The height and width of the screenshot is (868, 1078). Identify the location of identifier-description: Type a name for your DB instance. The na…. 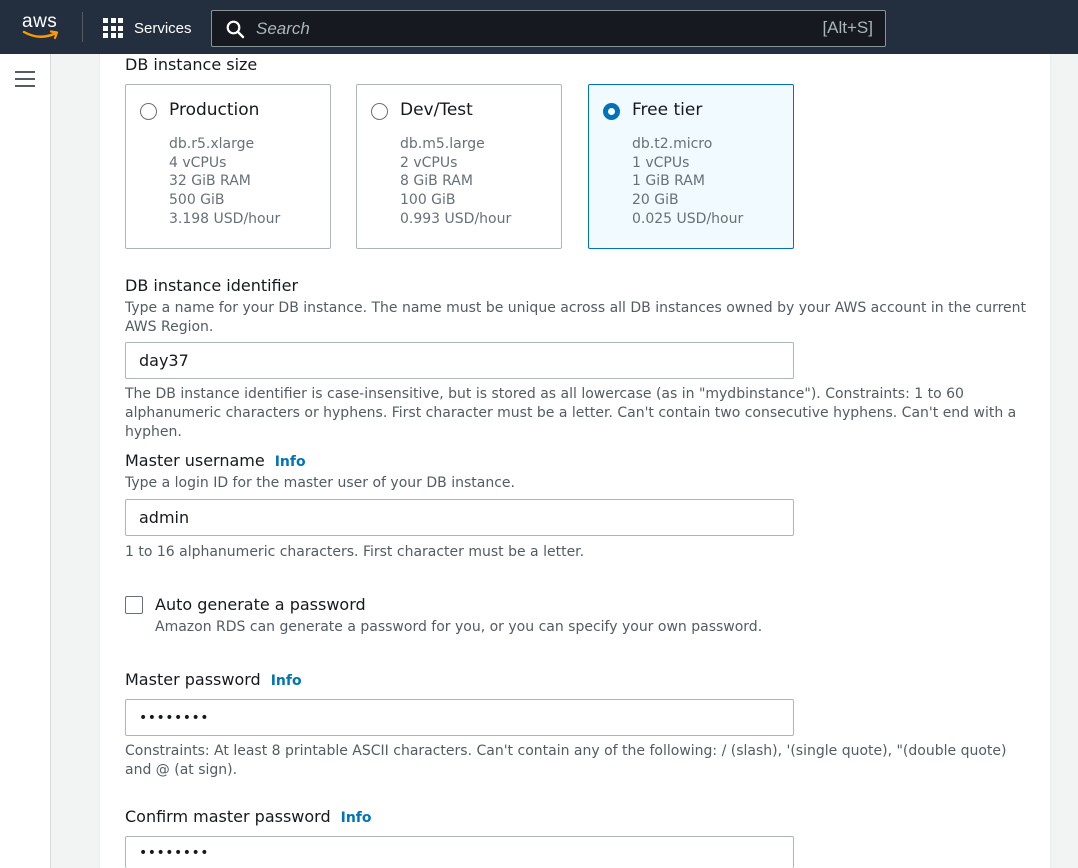
(576, 317).